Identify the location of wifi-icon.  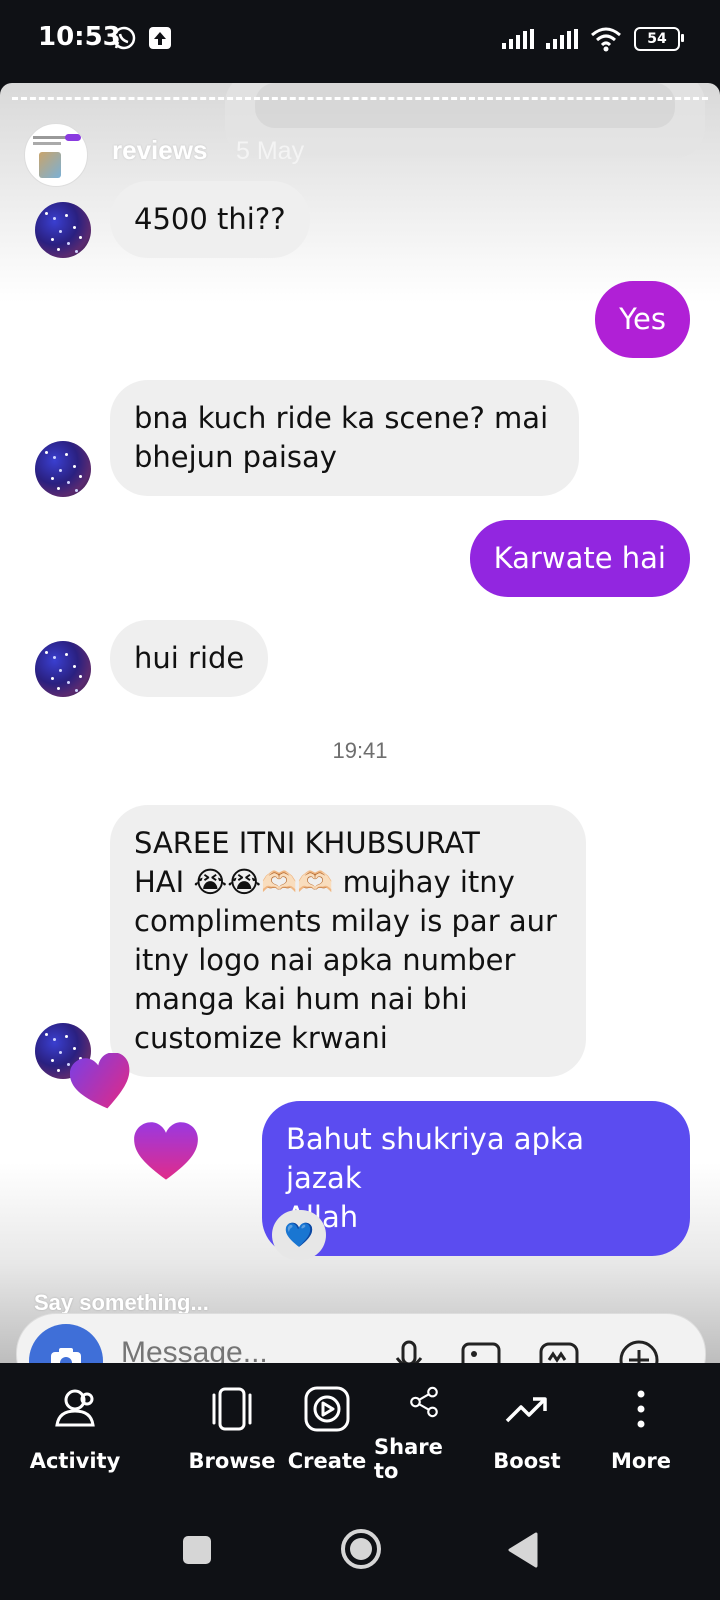
(606, 39).